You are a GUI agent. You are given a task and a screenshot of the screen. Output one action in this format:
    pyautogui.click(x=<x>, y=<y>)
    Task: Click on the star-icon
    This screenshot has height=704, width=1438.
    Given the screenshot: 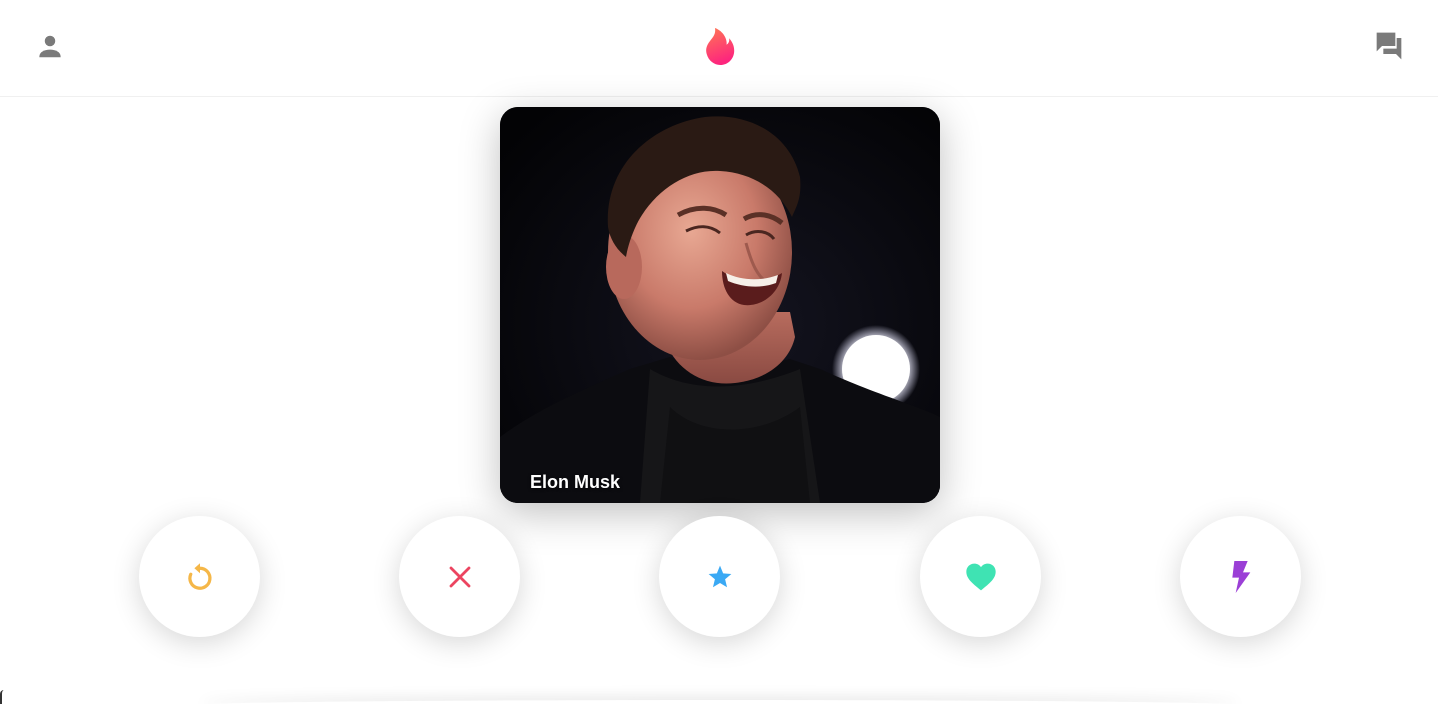 What is the action you would take?
    pyautogui.click(x=719, y=576)
    